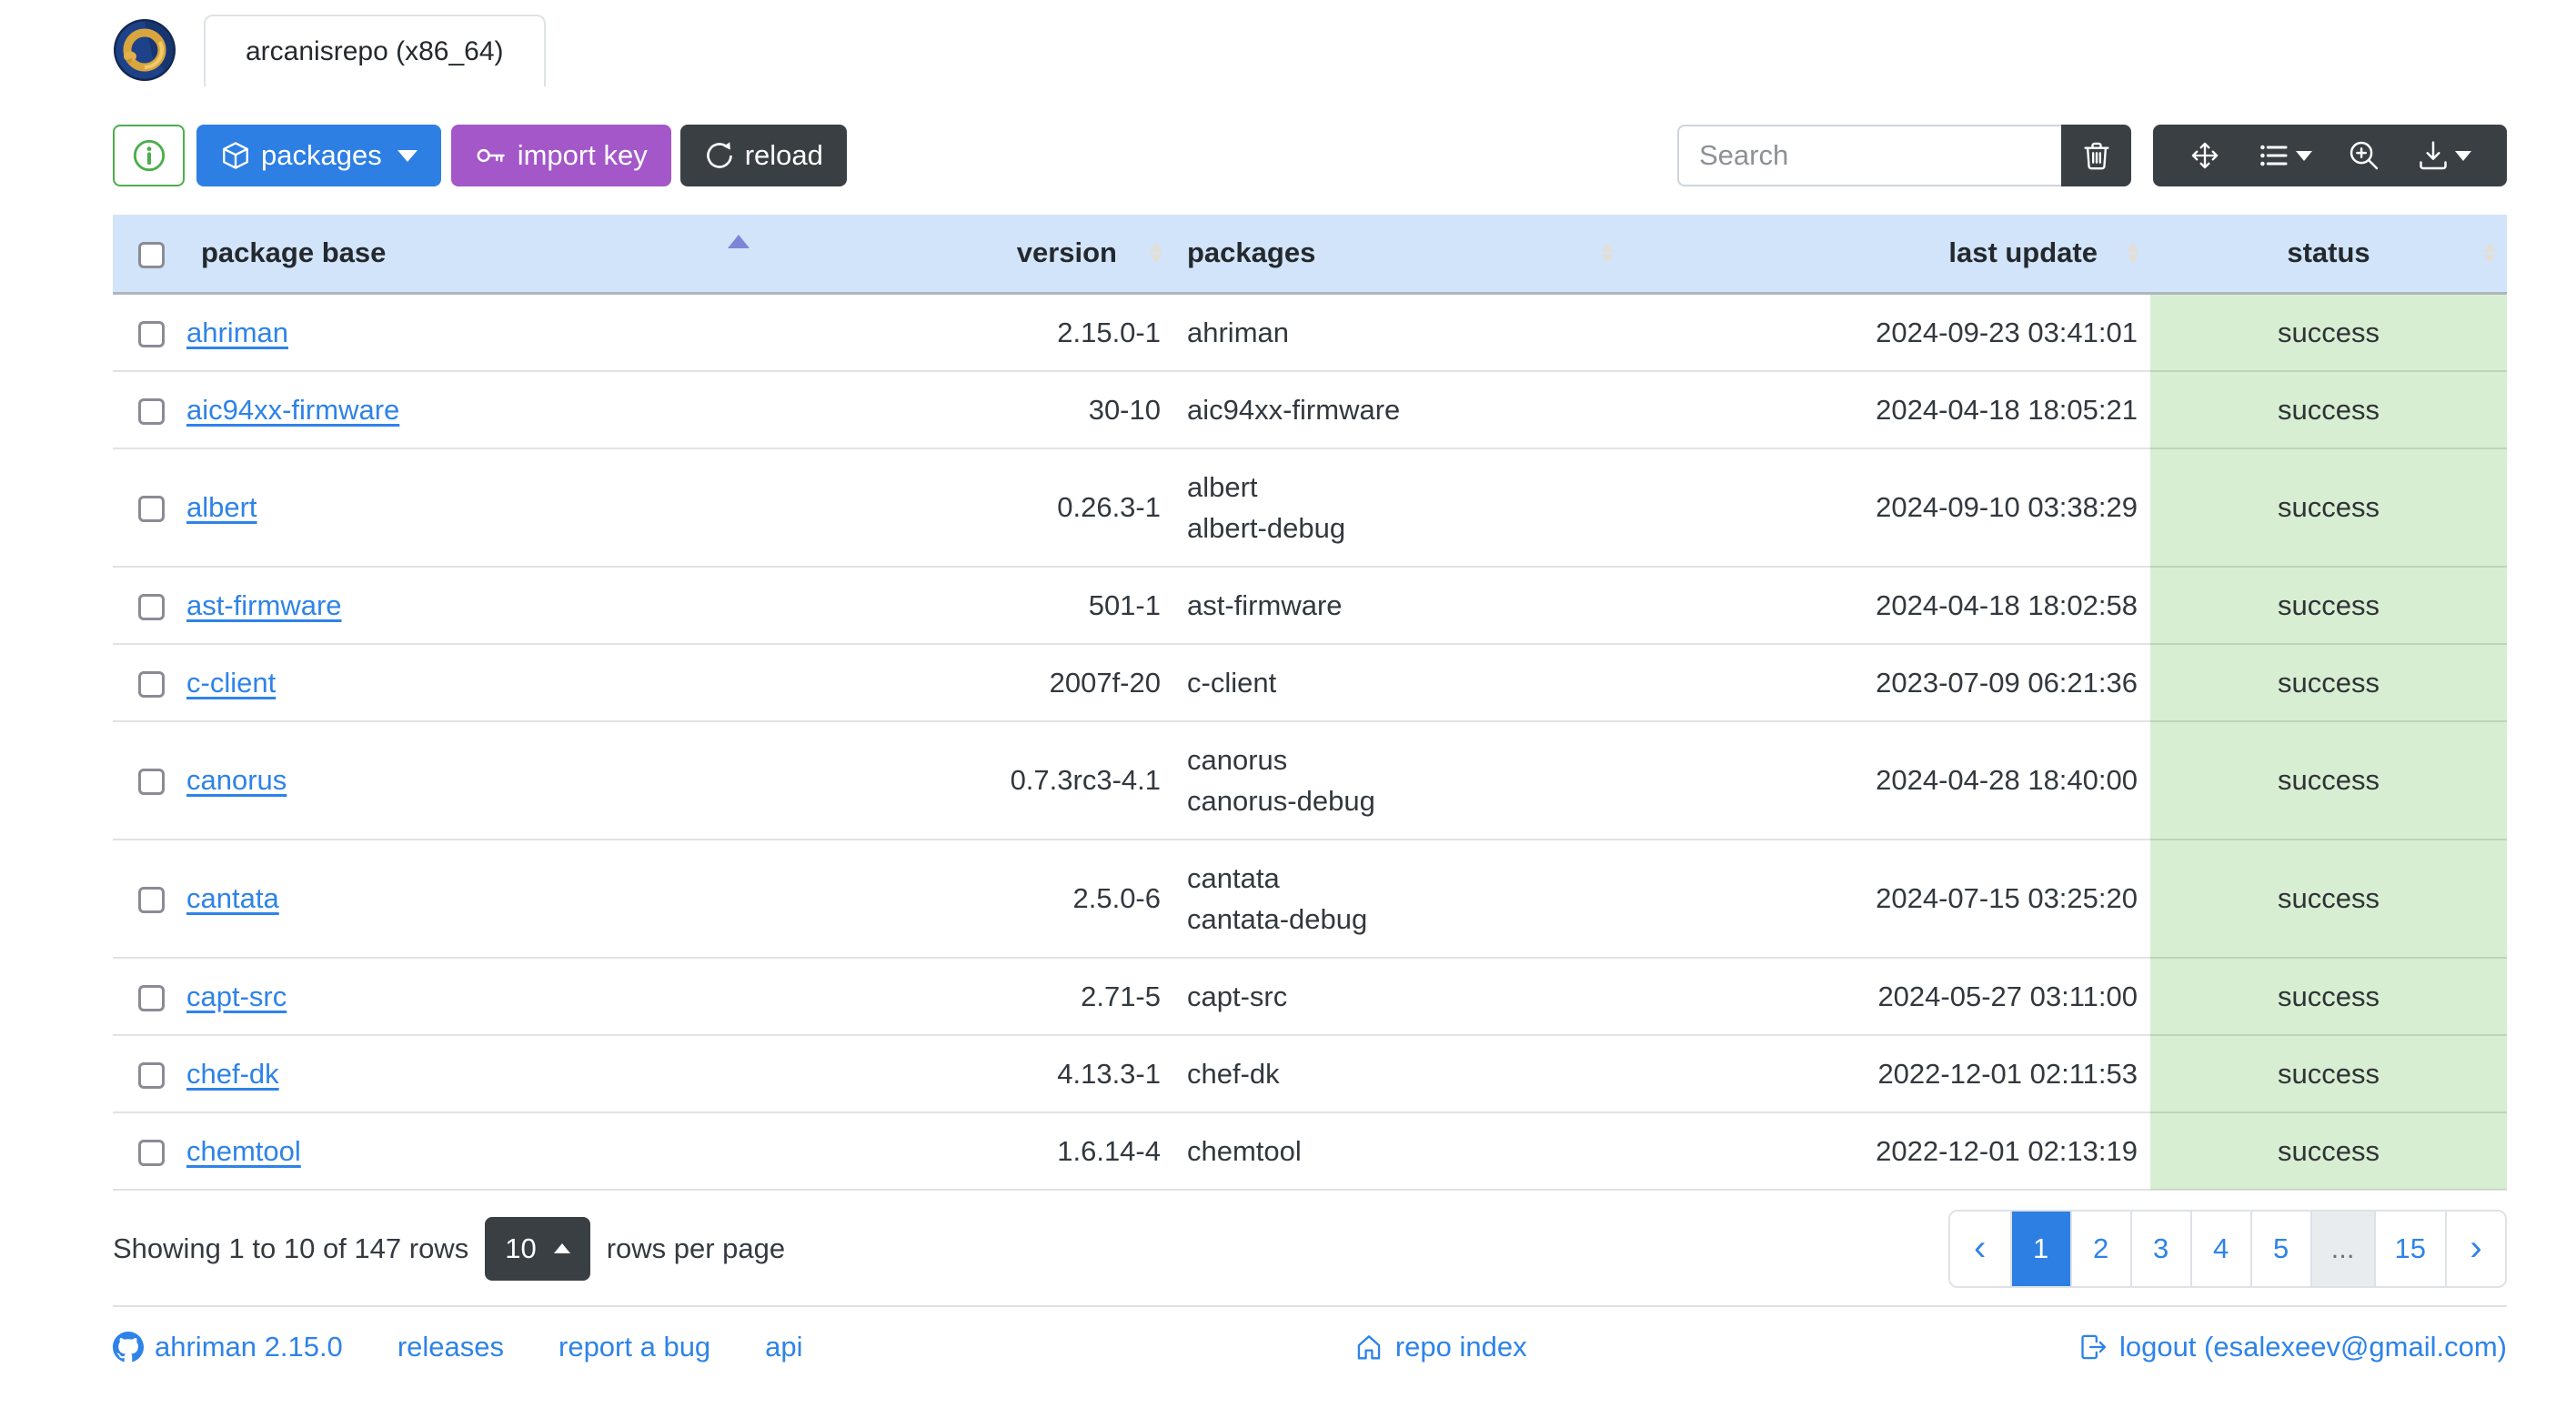 The width and height of the screenshot is (2576, 1428). What do you see at coordinates (232, 1074) in the screenshot?
I see `package-base-link: chef-dk` at bounding box center [232, 1074].